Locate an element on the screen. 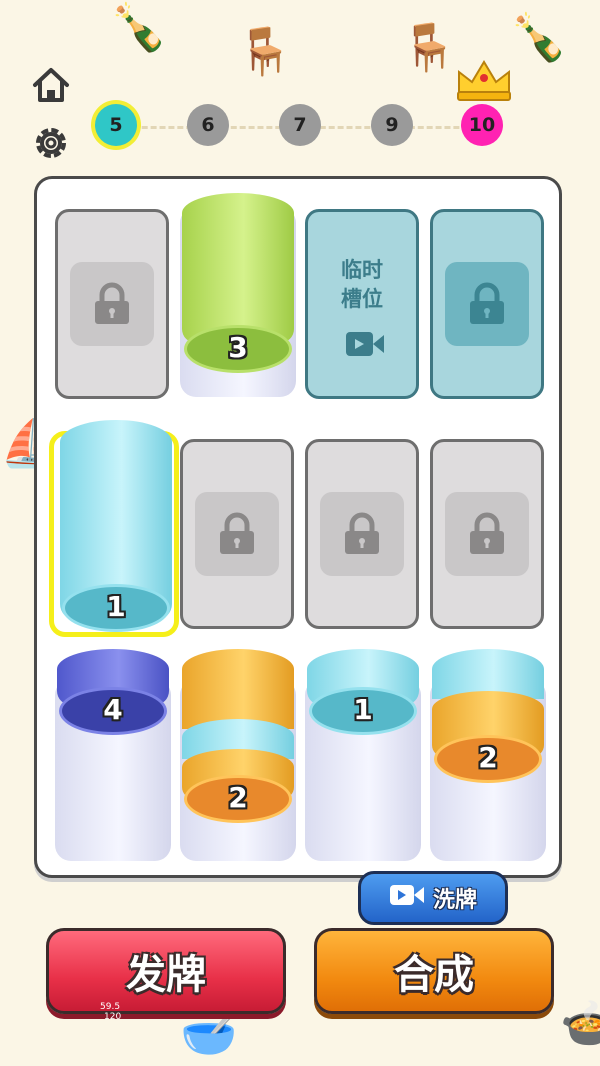 This screenshot has height=1066, width=600. fps-overlay: 59.5 120 is located at coordinates (83, 1012).